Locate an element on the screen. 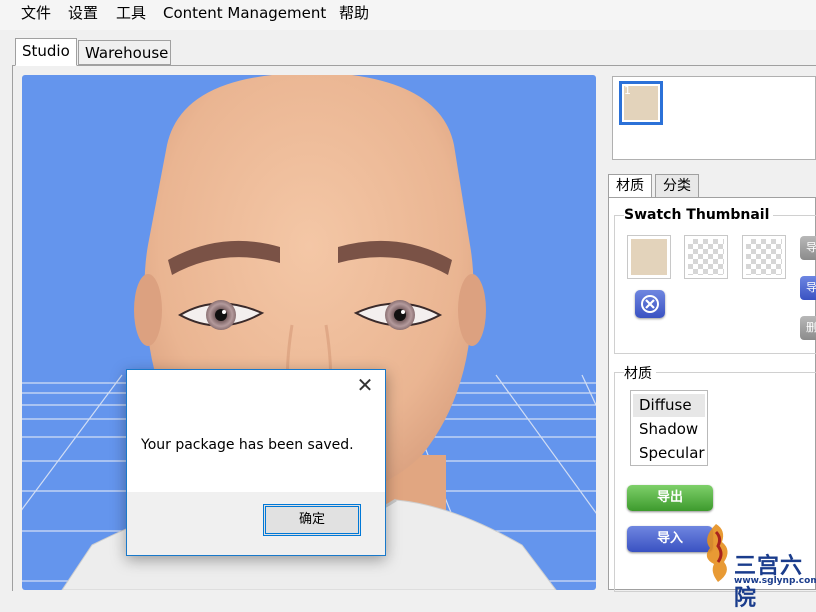 The width and height of the screenshot is (816, 612). swatch-thumbnail-selected: 1 is located at coordinates (641, 103).